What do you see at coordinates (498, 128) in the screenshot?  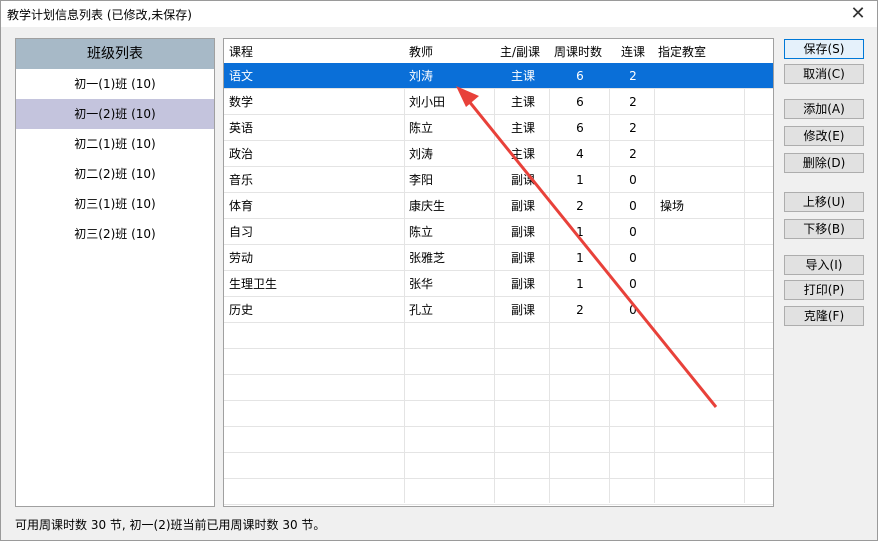 I see `table-row: 英语 陈立 主课 6 2` at bounding box center [498, 128].